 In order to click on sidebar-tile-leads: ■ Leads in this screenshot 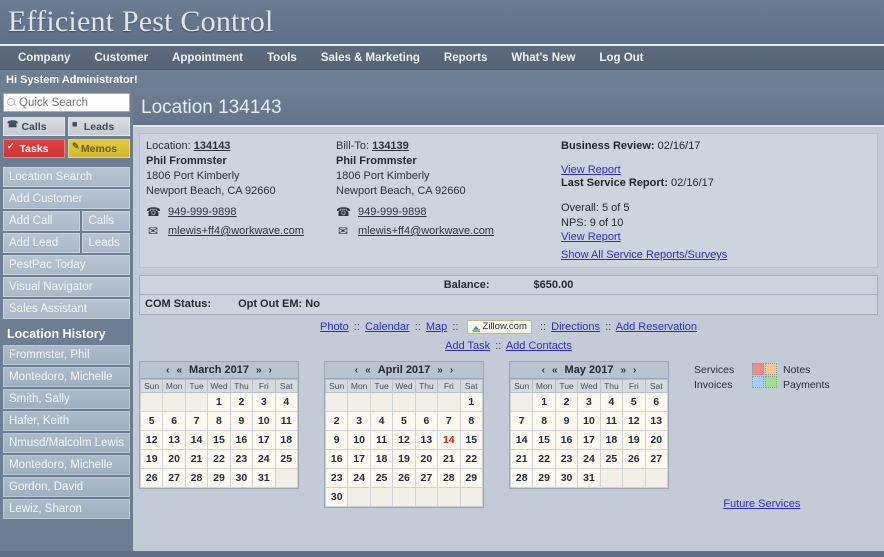, I will do `click(99, 126)`.